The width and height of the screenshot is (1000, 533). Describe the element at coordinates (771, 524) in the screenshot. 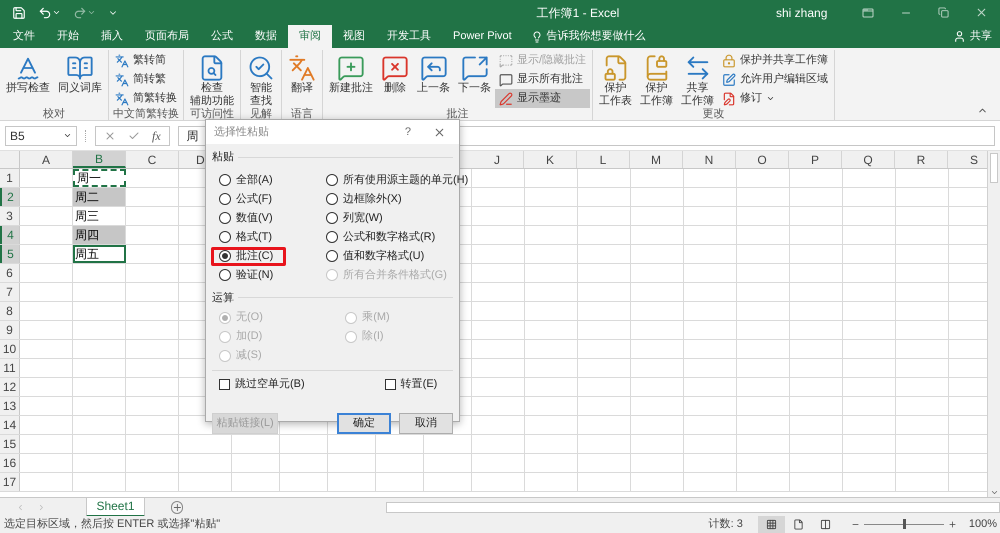

I see `view-button` at that location.